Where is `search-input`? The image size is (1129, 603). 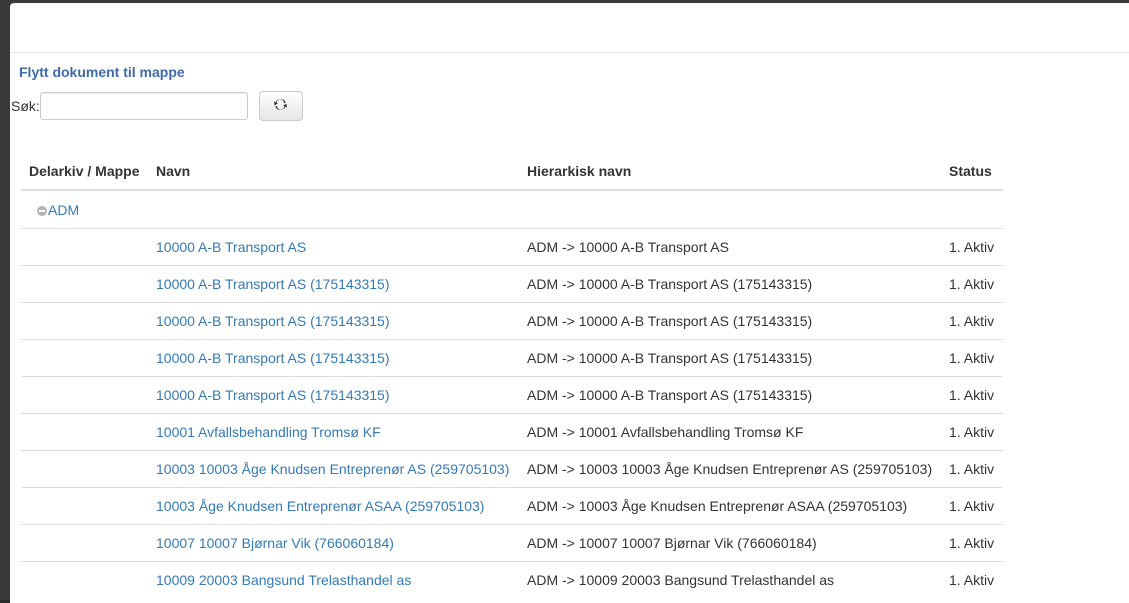
search-input is located at coordinates (143, 106).